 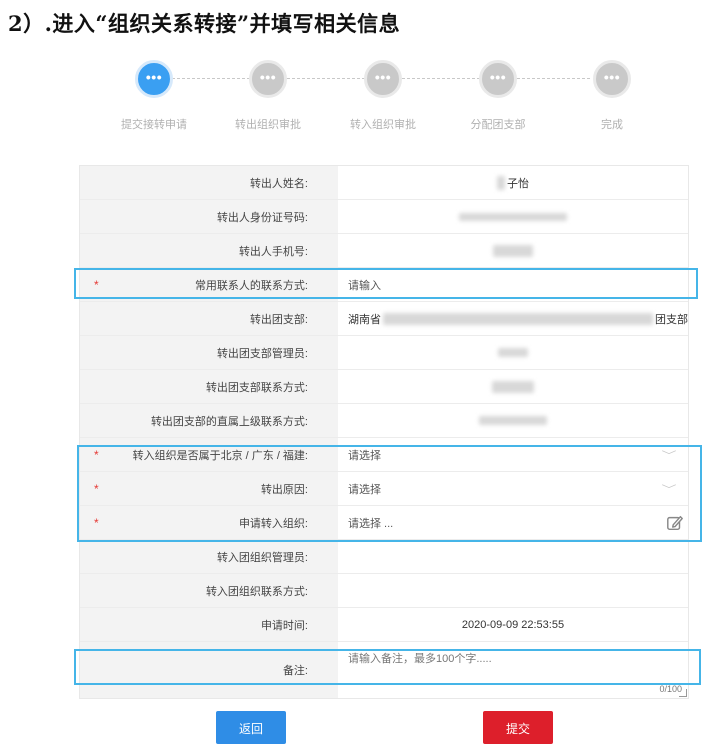 I want to click on out-name-value: 子怡, so click(x=513, y=182).